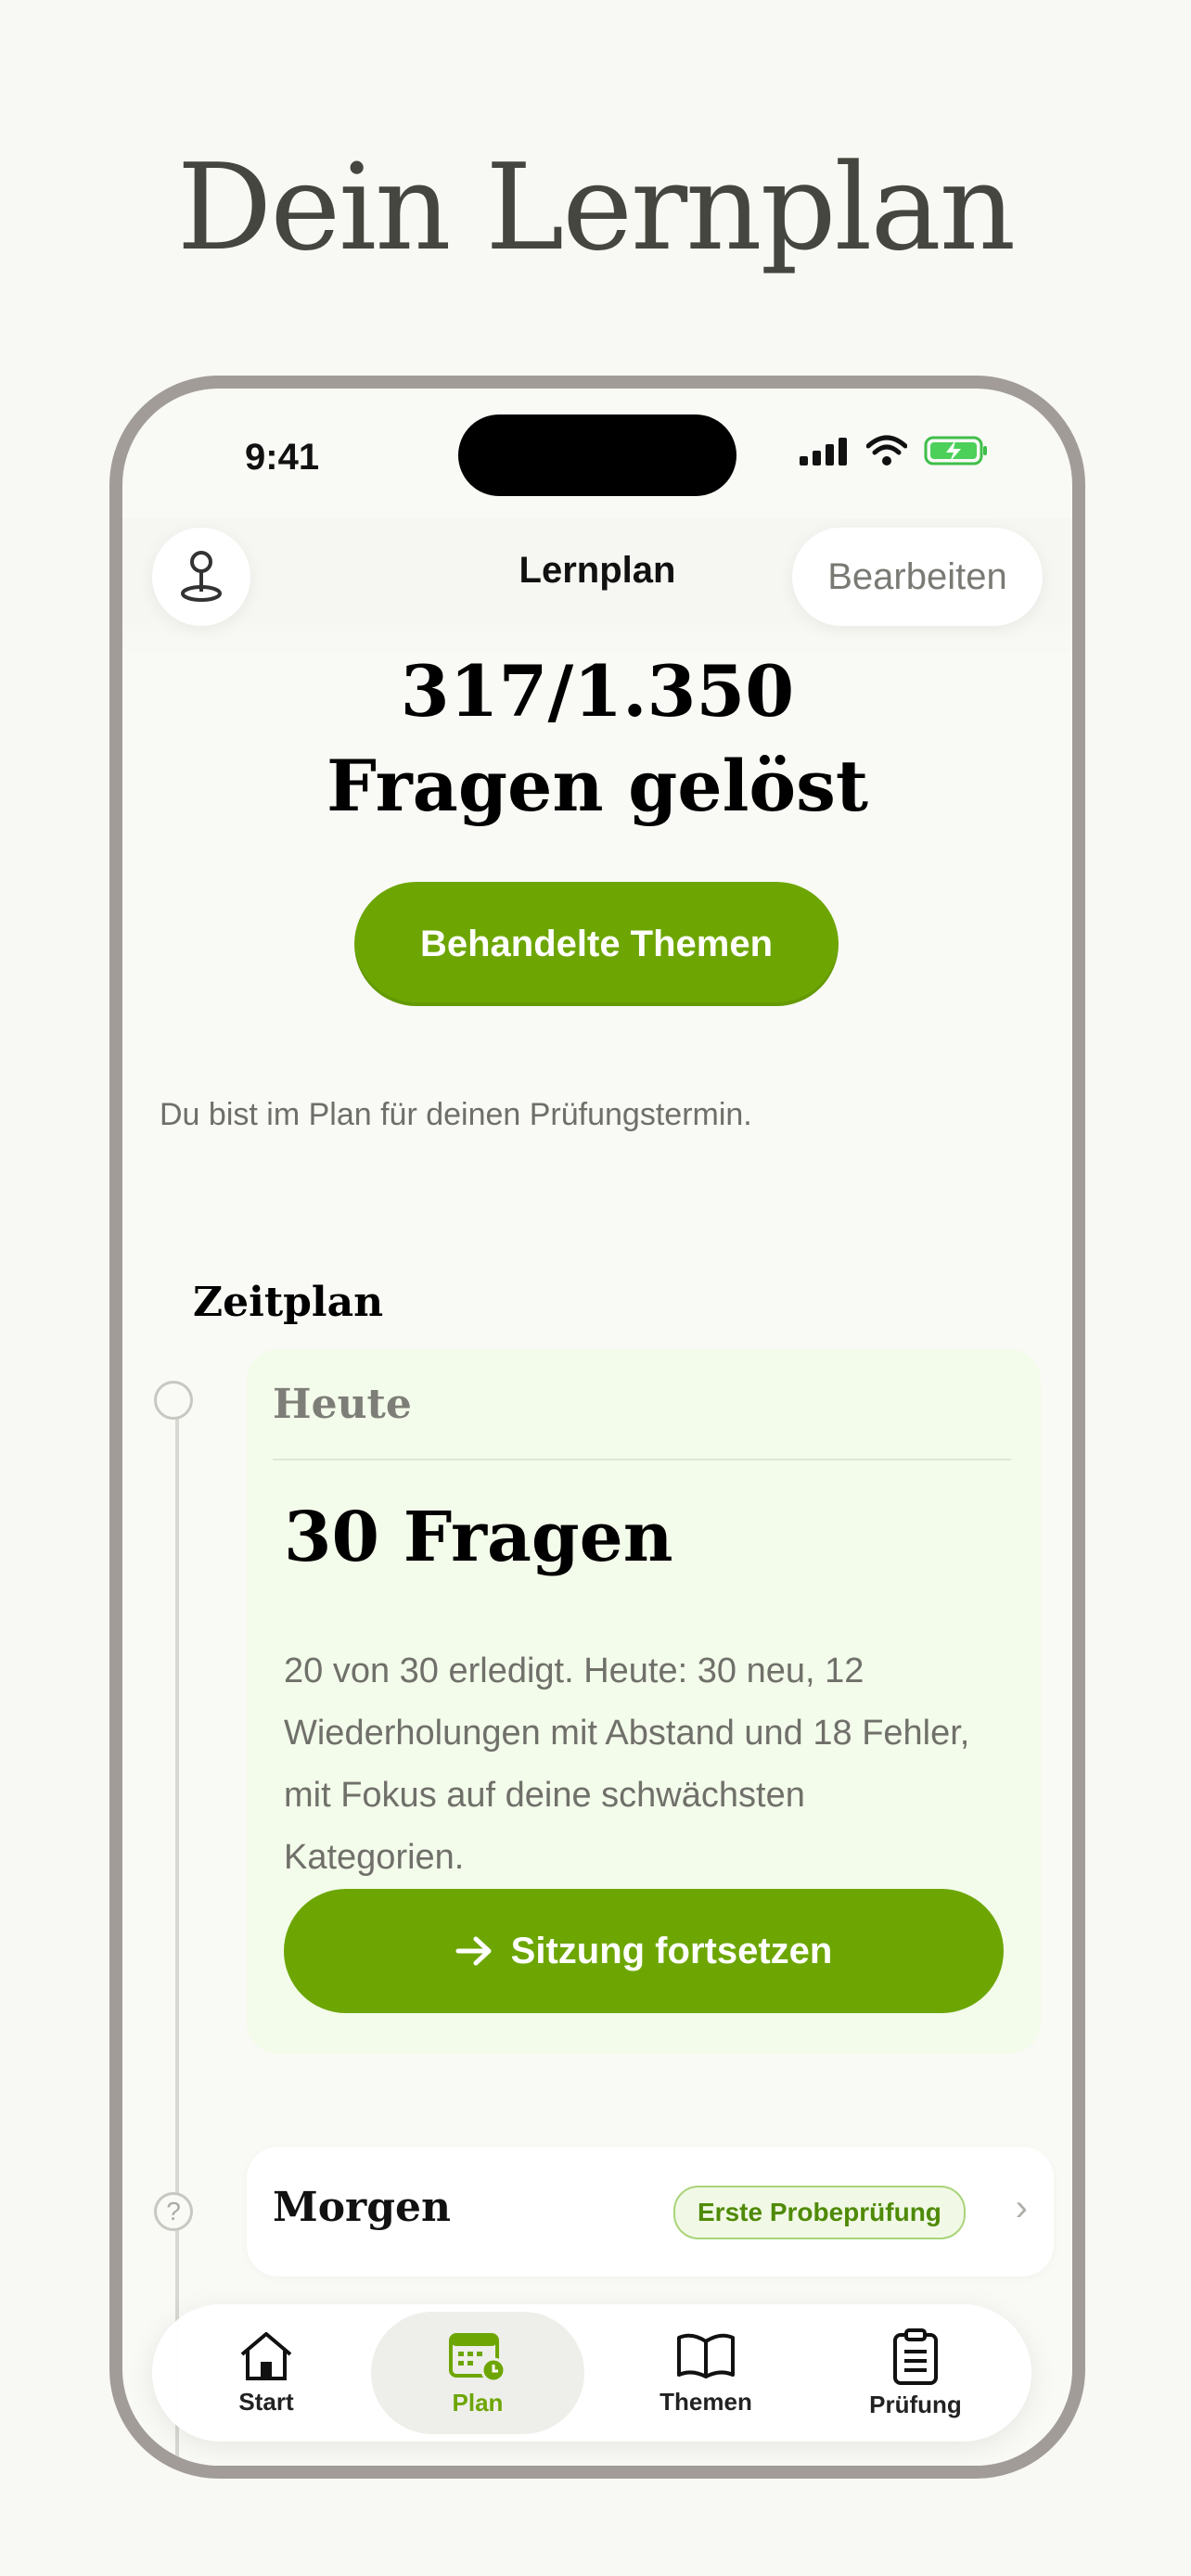 The height and width of the screenshot is (2576, 1191). I want to click on tab-bar: Start Plan Themen Prüfung, so click(591, 2373).